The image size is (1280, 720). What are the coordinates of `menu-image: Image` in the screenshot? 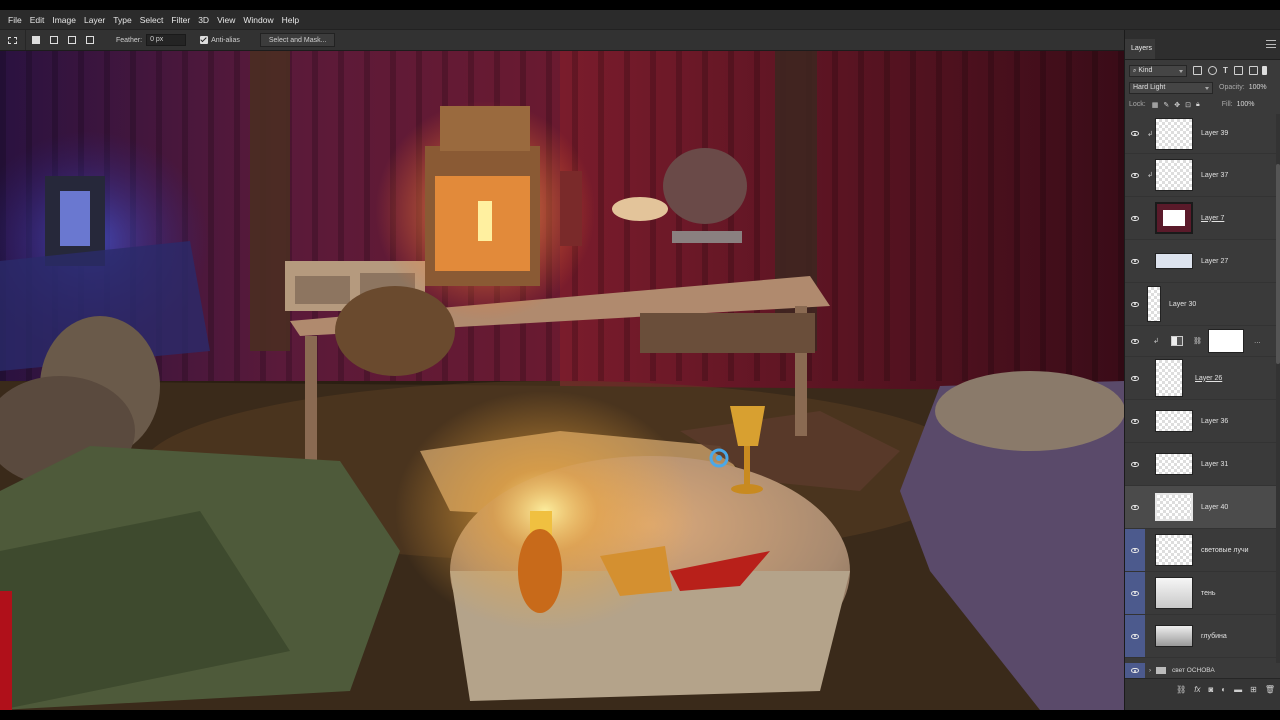 It's located at (64, 20).